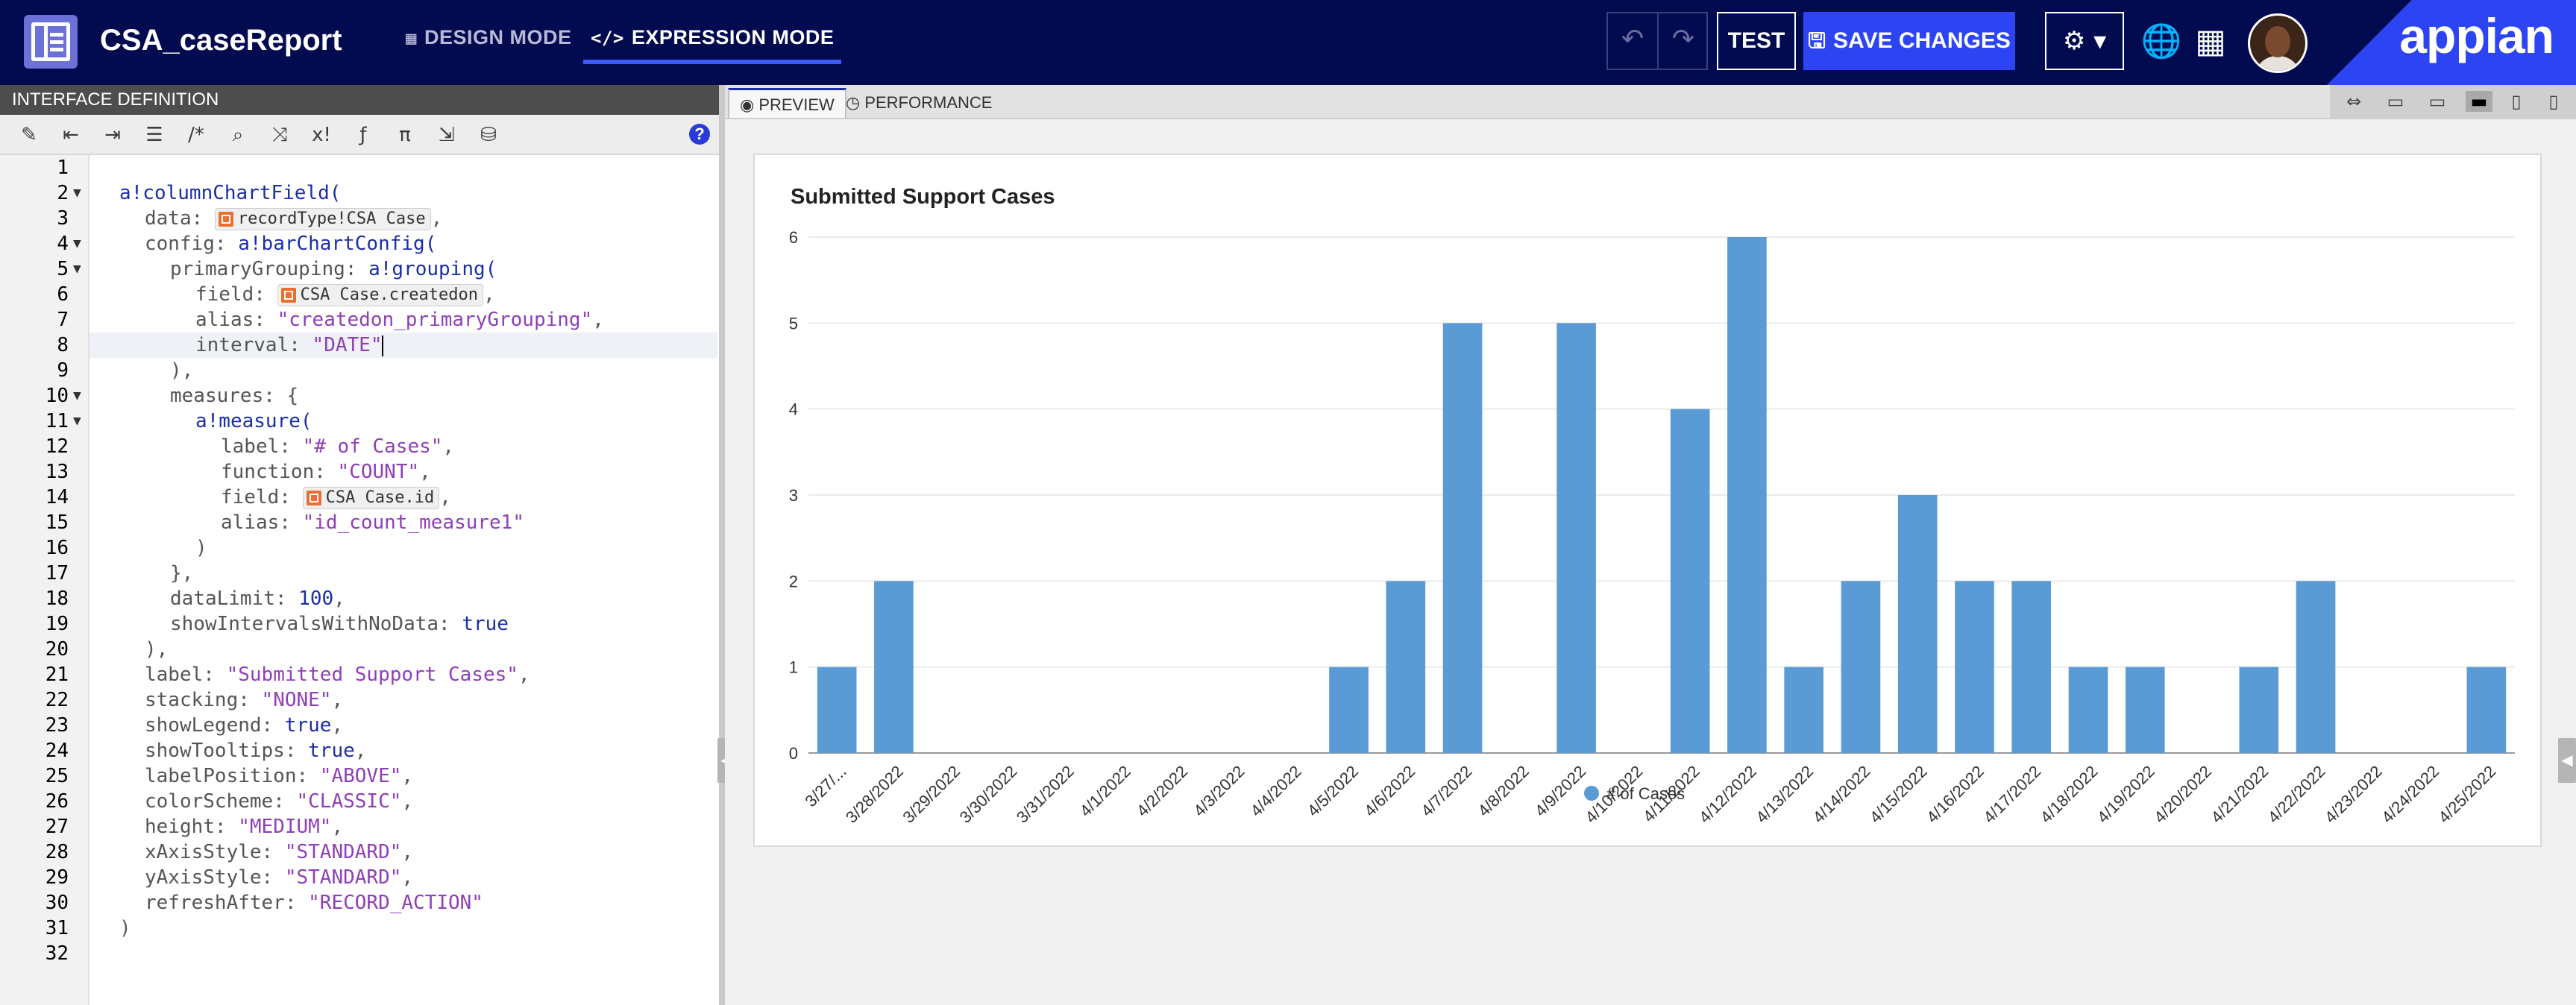  Describe the element at coordinates (2161, 41) in the screenshot. I see `globe-search-icon: 🌐` at that location.